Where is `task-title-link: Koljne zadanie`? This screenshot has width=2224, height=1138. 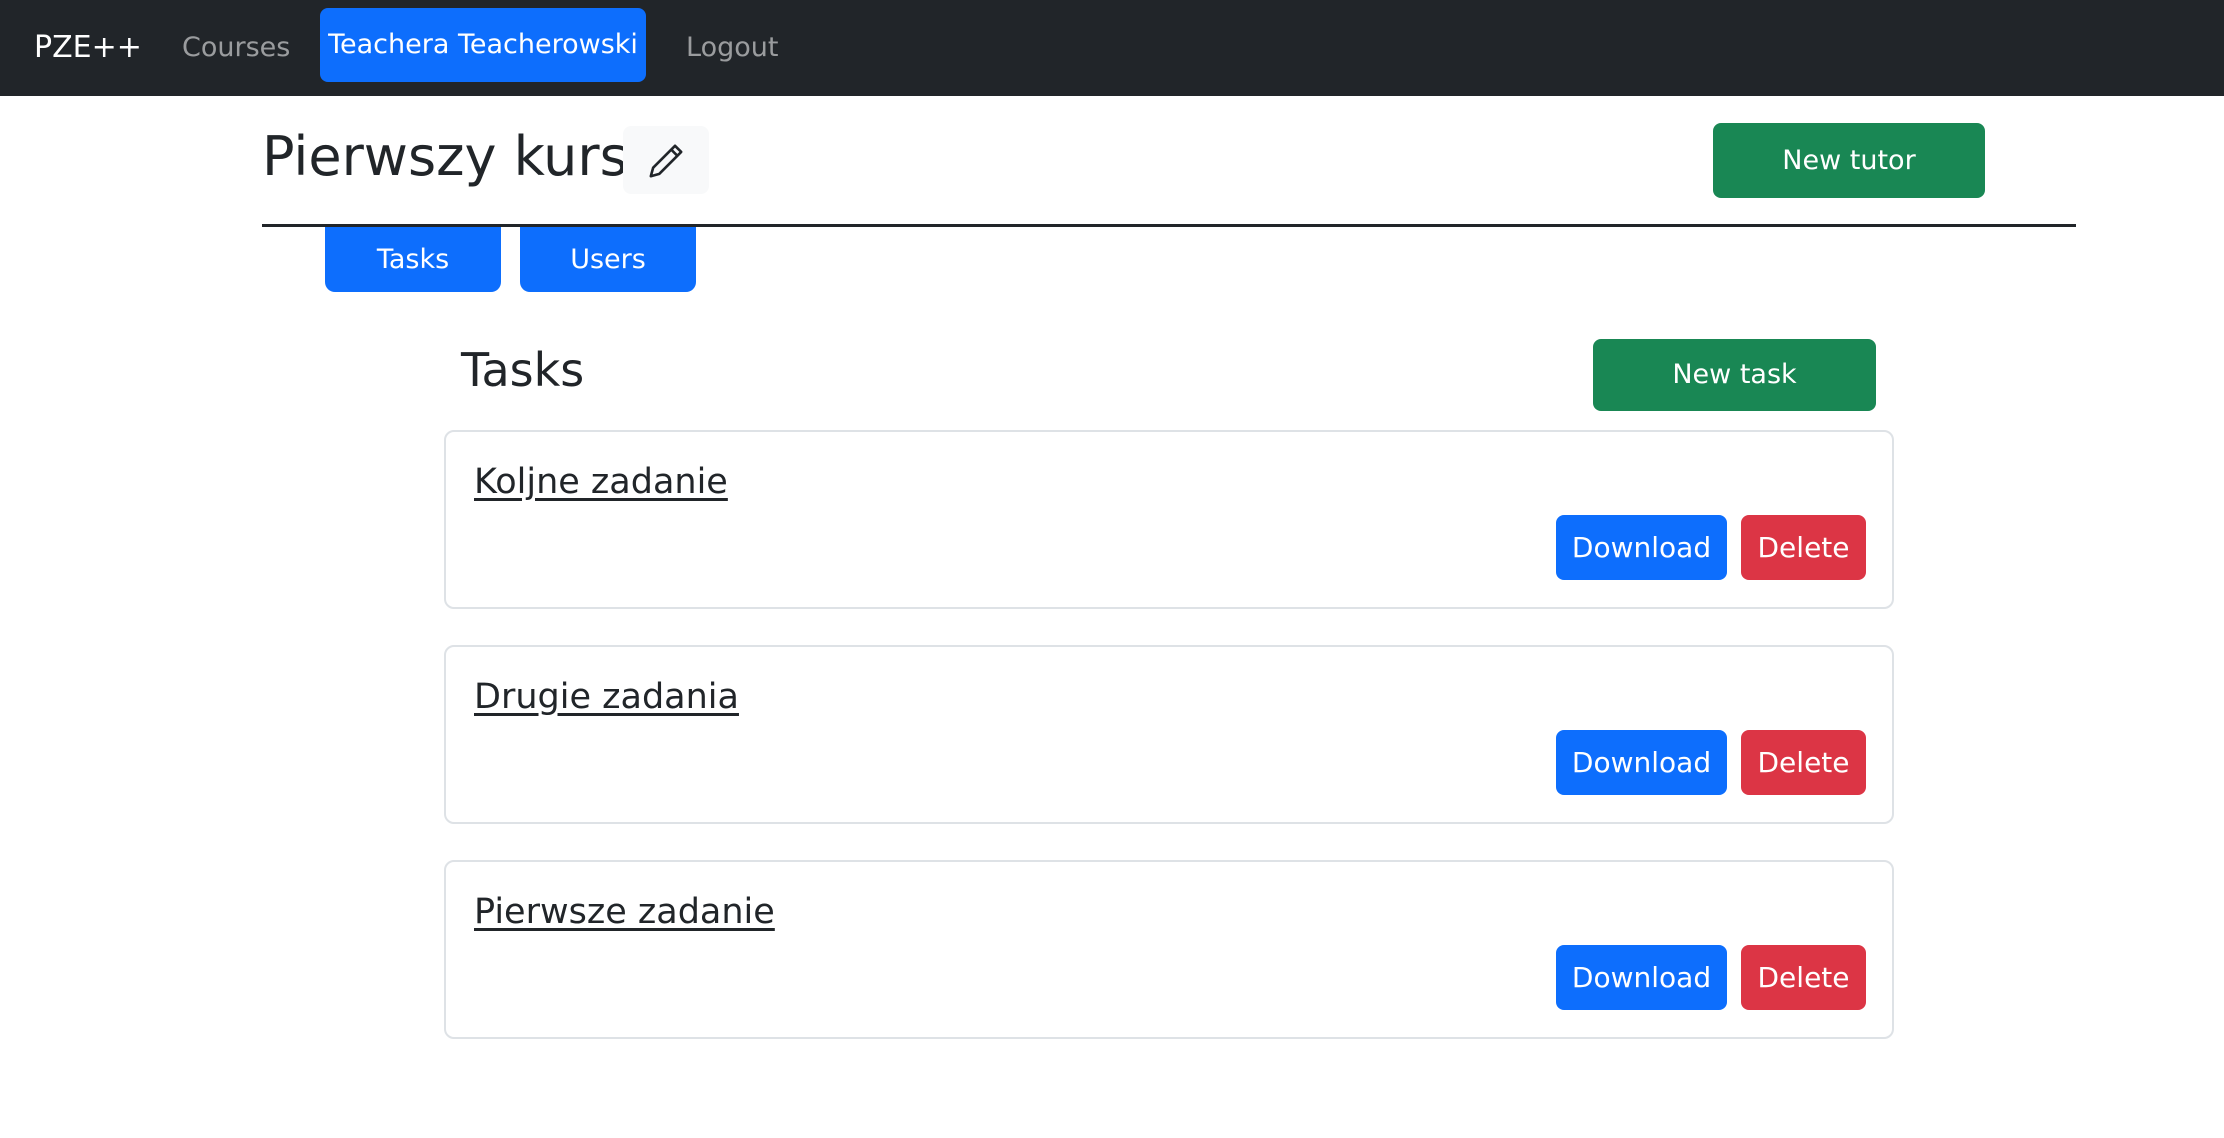
task-title-link: Koljne zadanie is located at coordinates (601, 482).